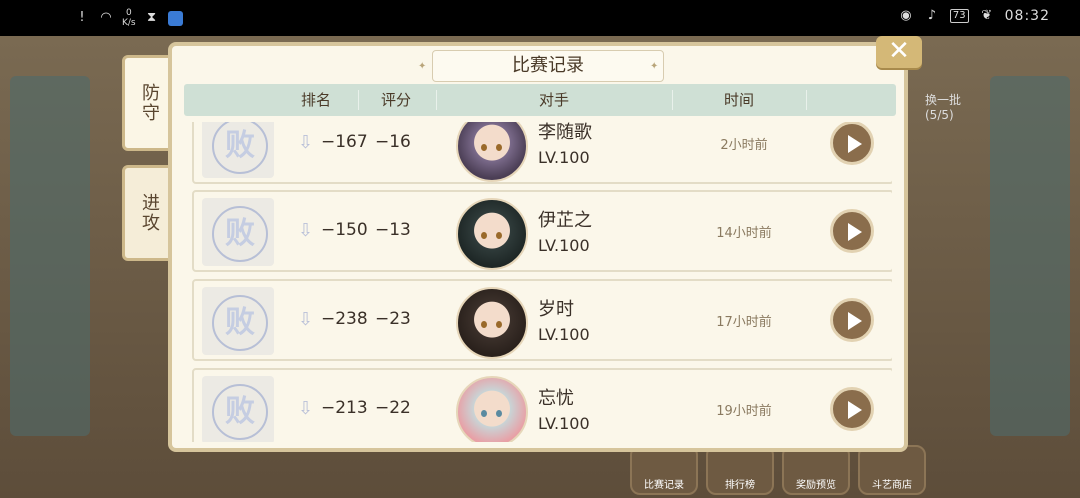 The image size is (1080, 498). I want to click on close-button: ✕, so click(899, 52).